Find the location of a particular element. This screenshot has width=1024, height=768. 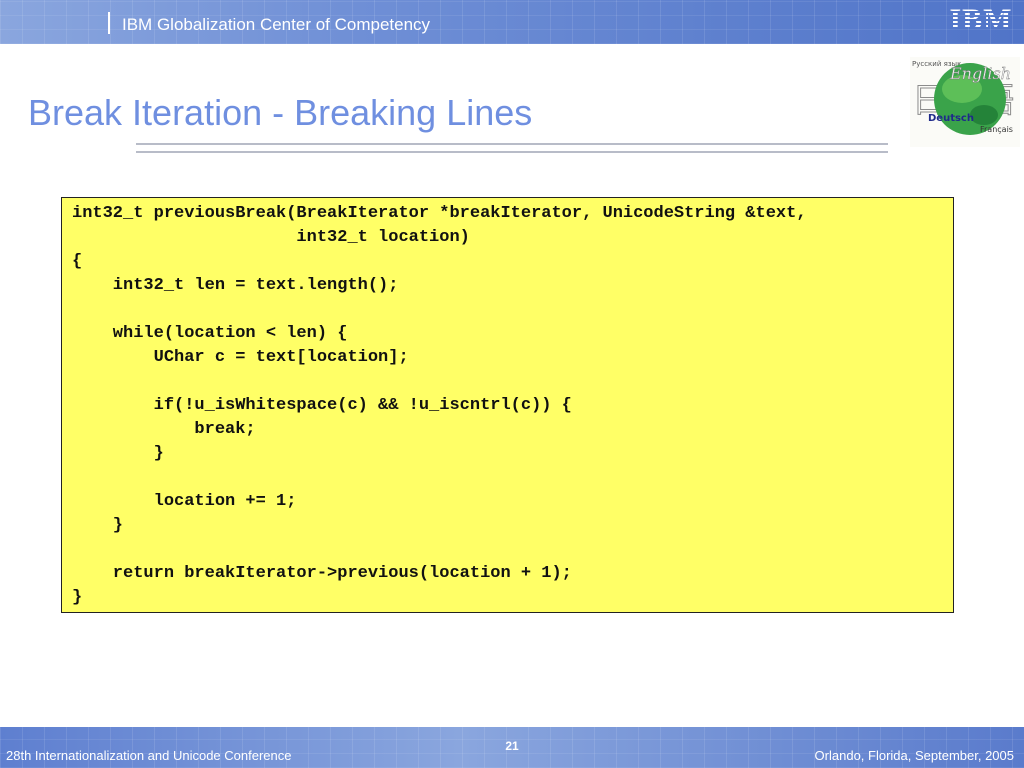

header-title: IBM Globalization Center of Competency is located at coordinates (276, 24).